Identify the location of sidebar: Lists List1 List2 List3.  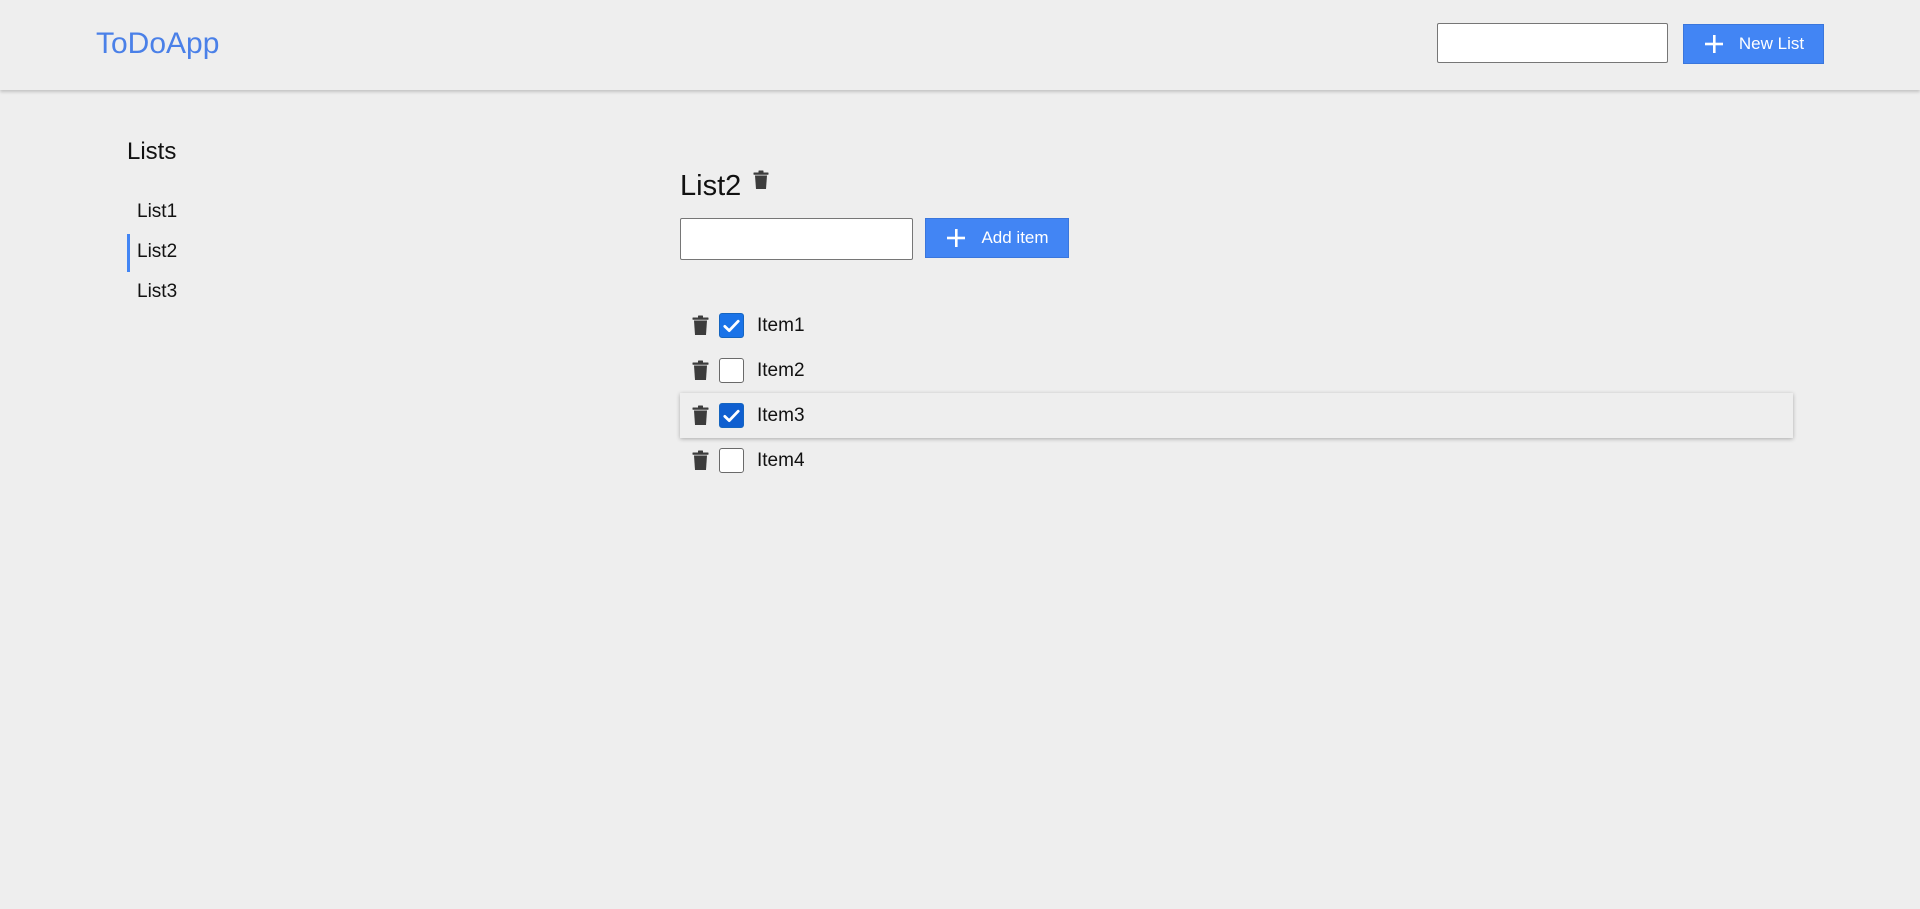
(277, 224).